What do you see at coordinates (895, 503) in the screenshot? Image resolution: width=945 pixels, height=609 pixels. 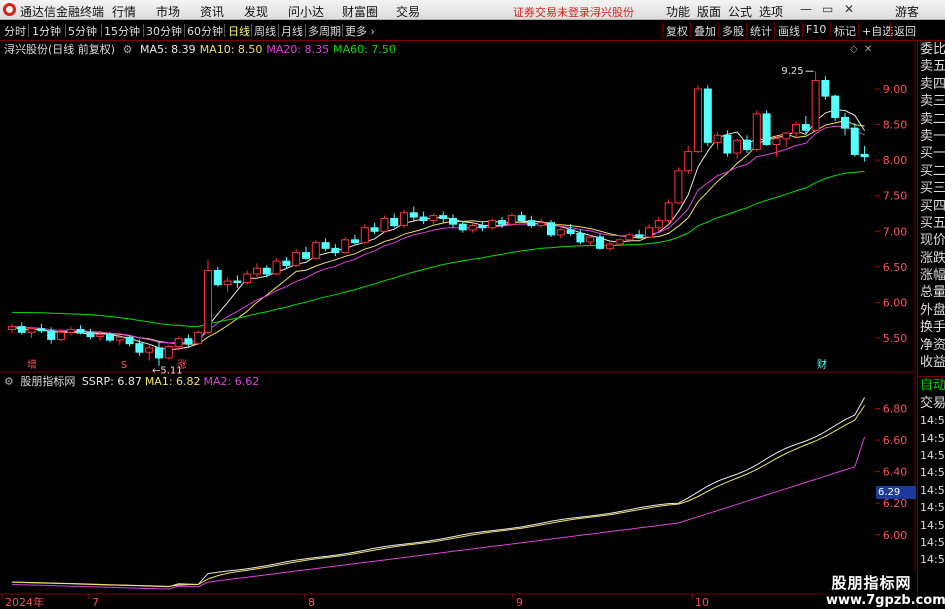 I see `y-tick-label: 6.20` at bounding box center [895, 503].